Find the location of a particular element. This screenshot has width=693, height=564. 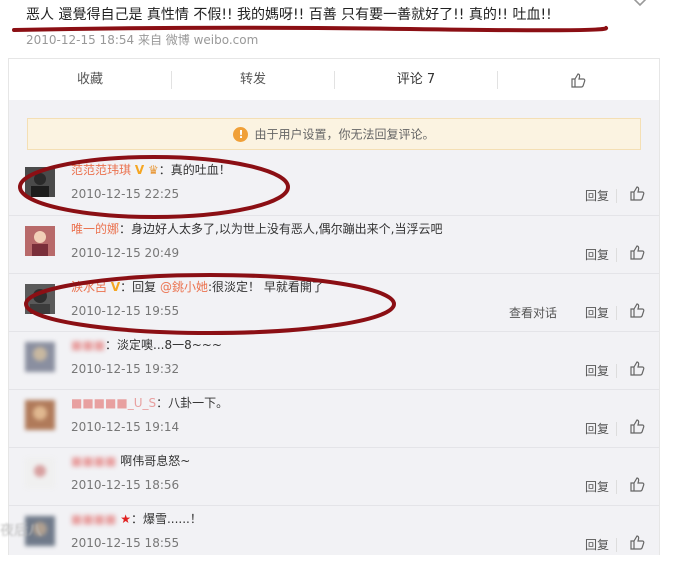

comment-text-prefix: ：回复 is located at coordinates (140, 287).